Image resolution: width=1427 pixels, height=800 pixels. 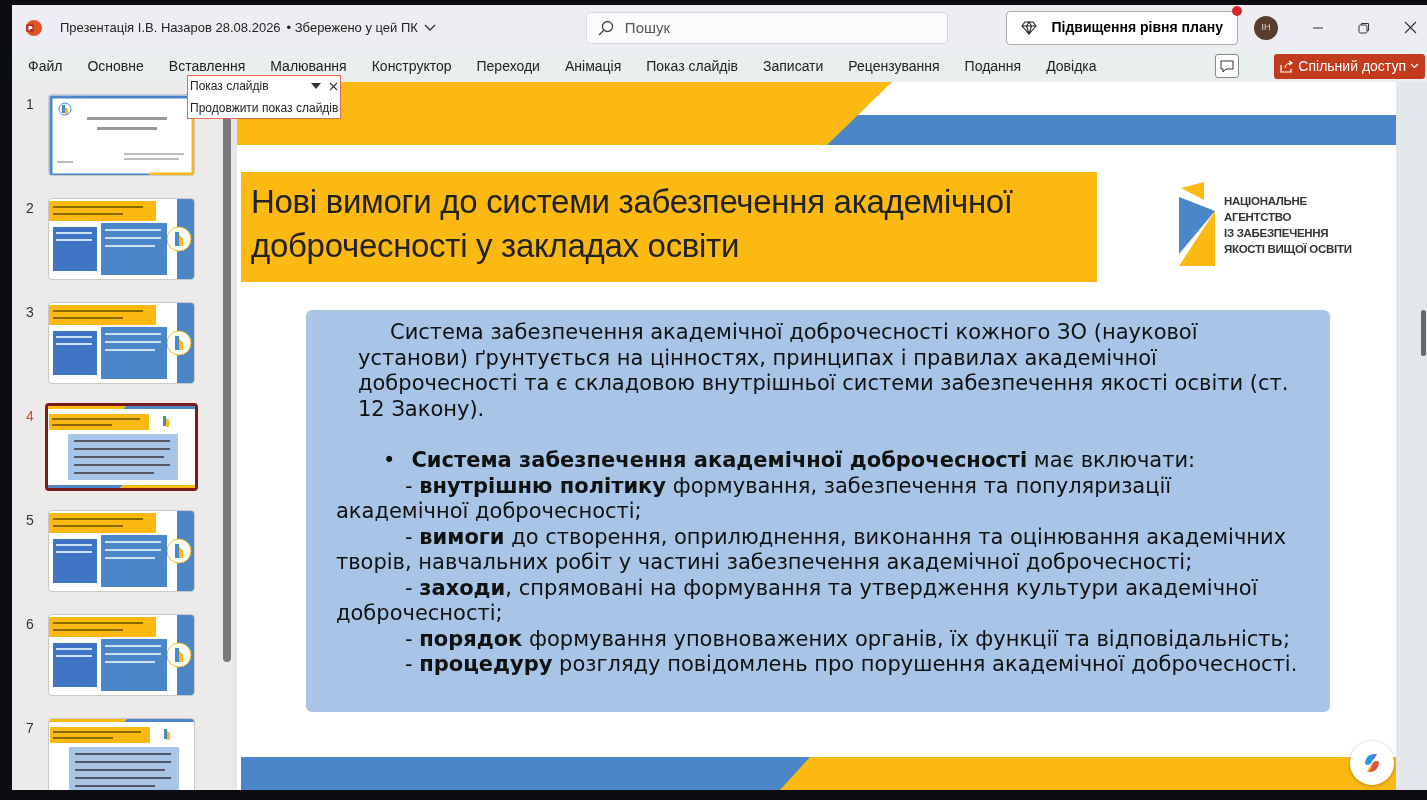 I want to click on bullet-text: Система забезпечення академічної доброчесності має включати:, so click(x=803, y=461).